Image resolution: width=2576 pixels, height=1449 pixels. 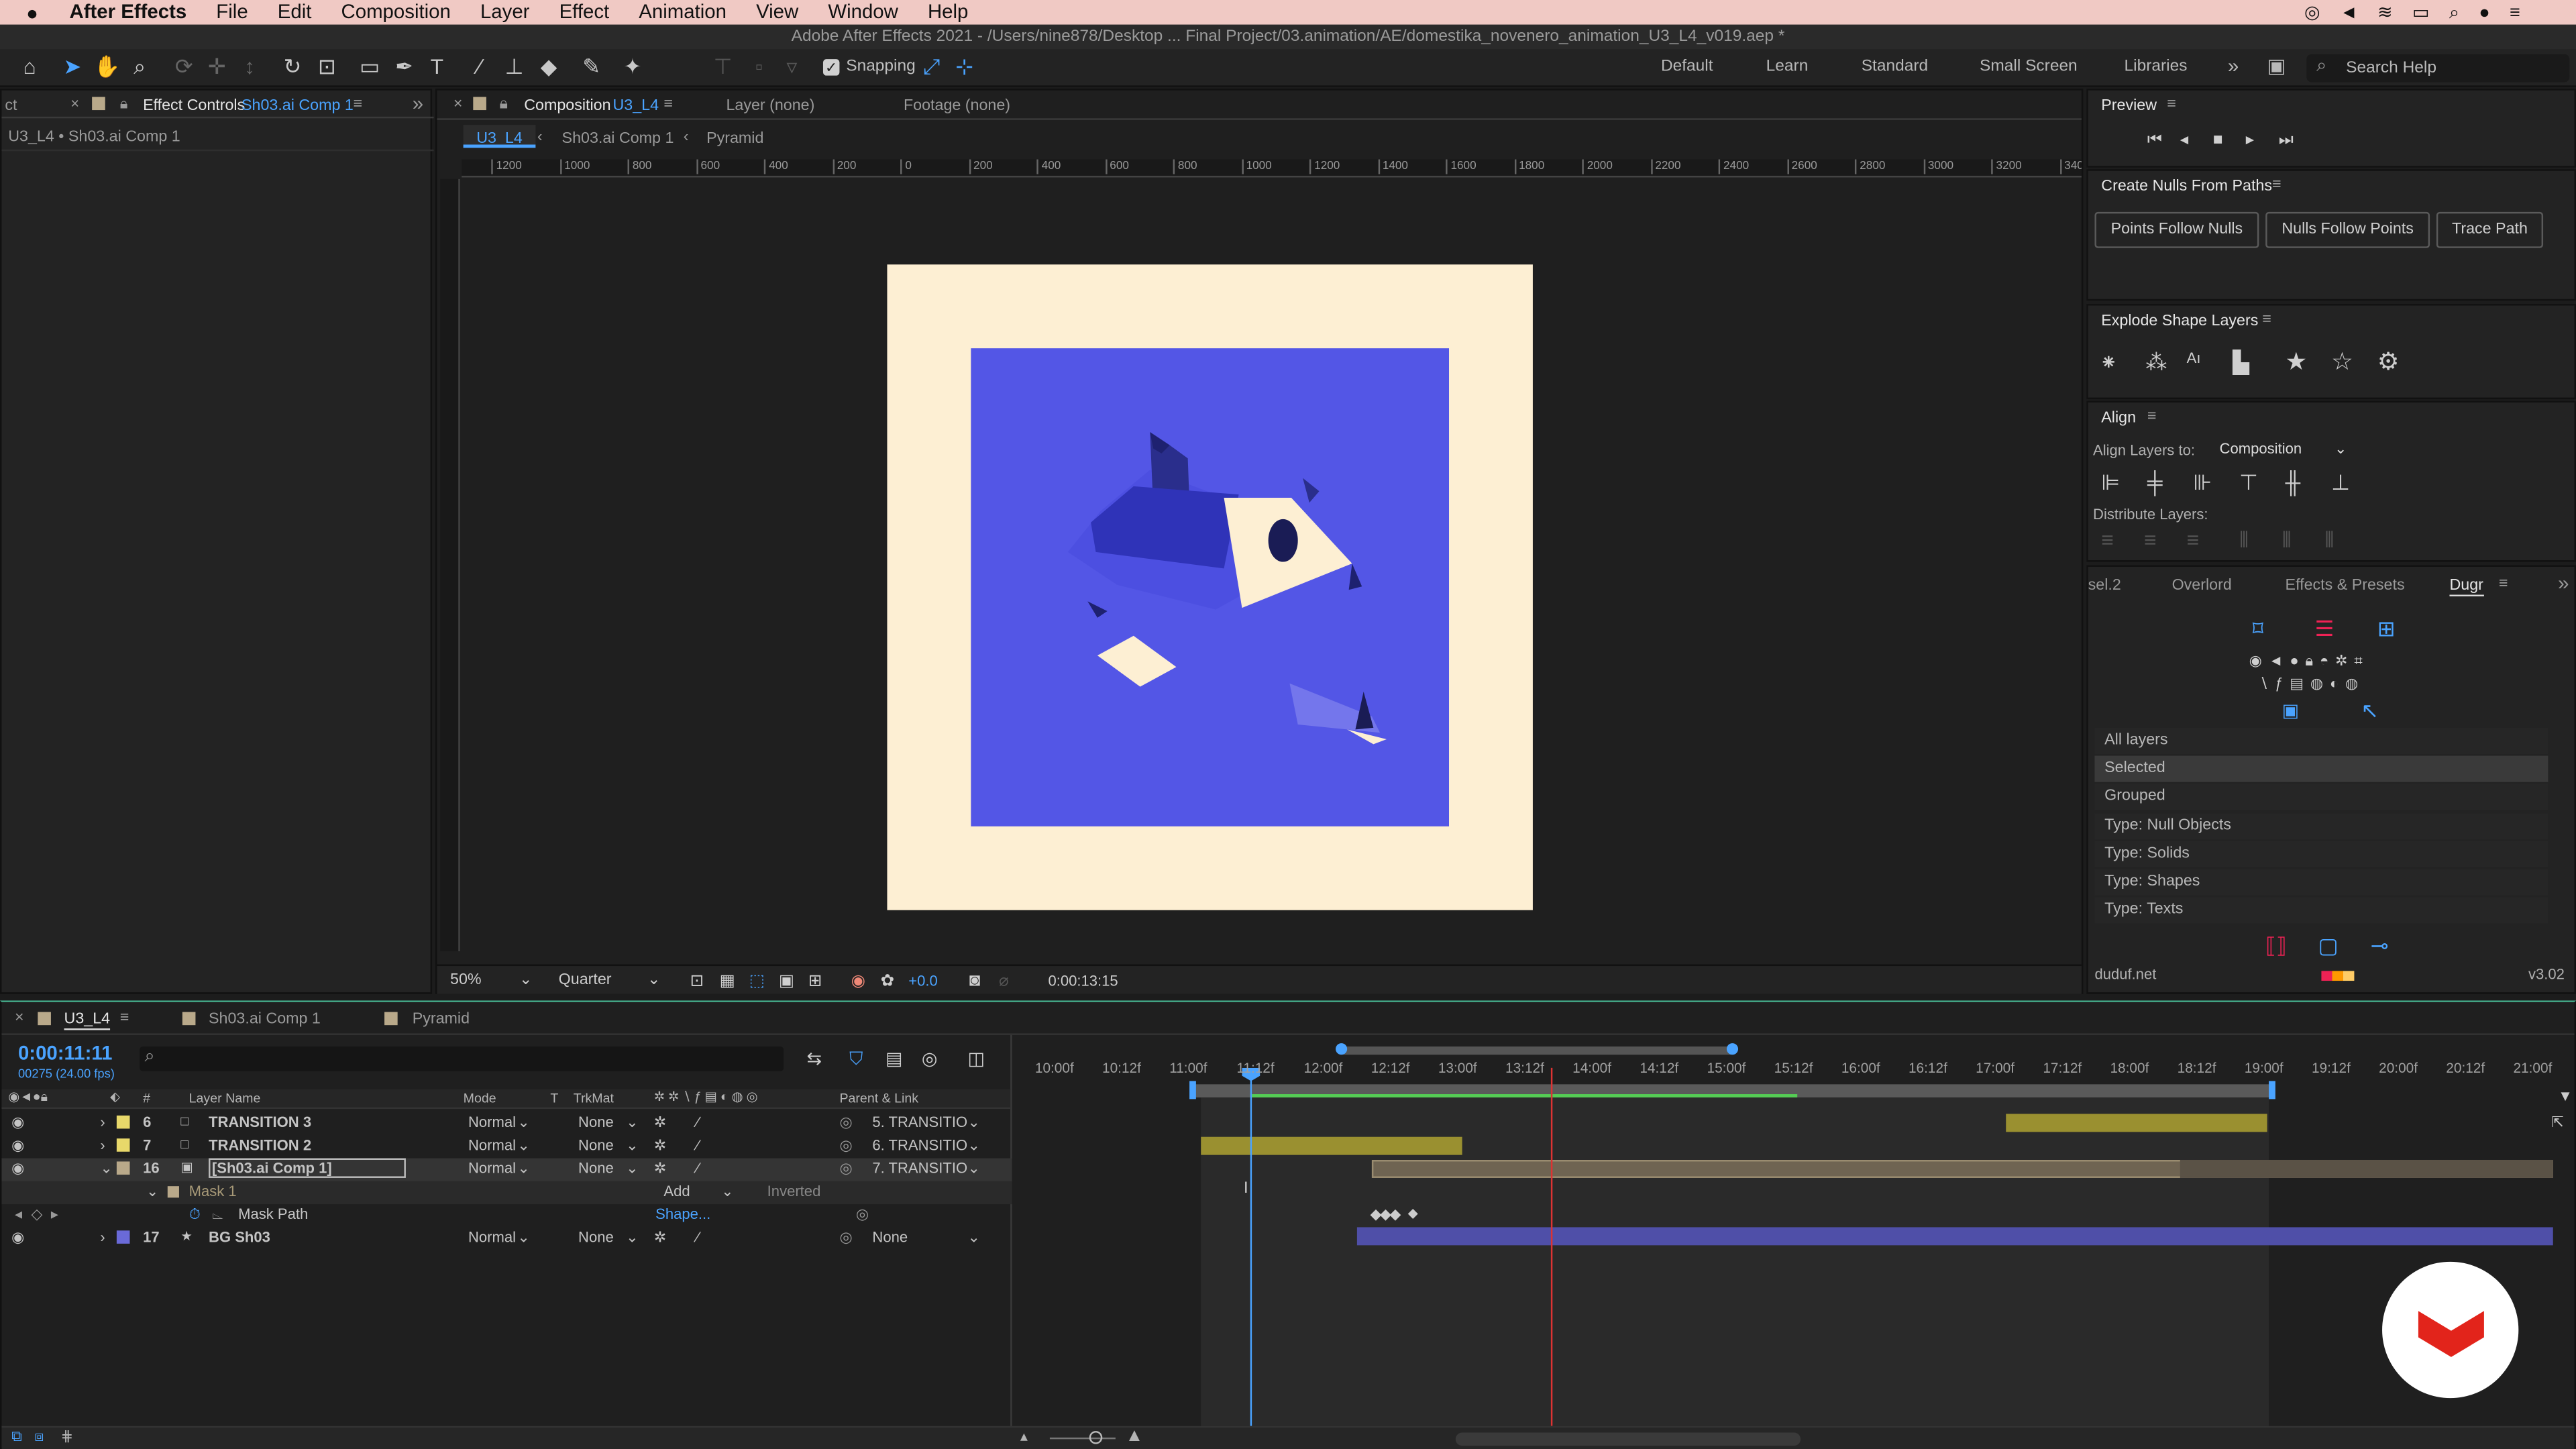 What do you see at coordinates (2340, 482) in the screenshot?
I see `align-bottom-icon: ⊥` at bounding box center [2340, 482].